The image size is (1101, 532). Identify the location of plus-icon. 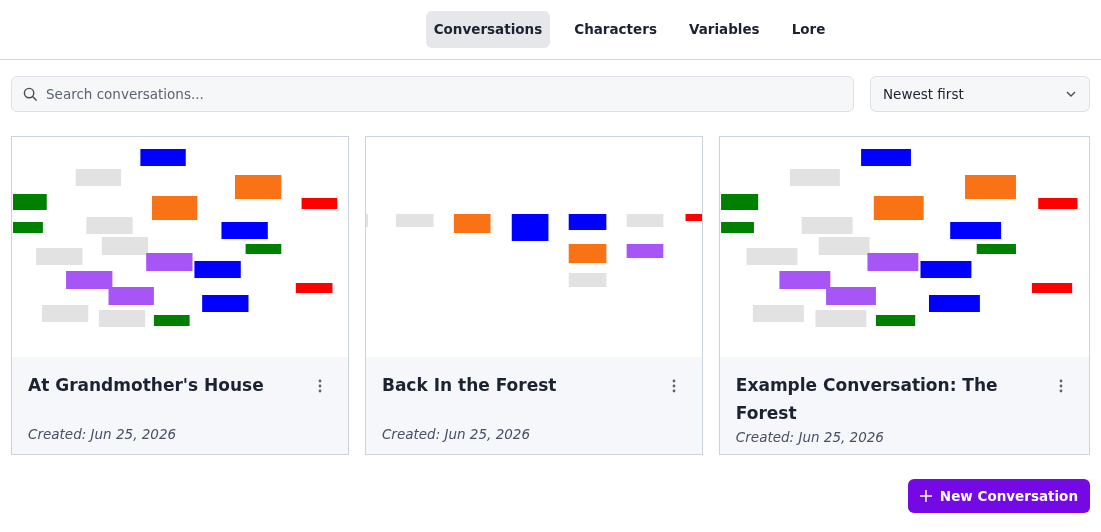
(925, 496).